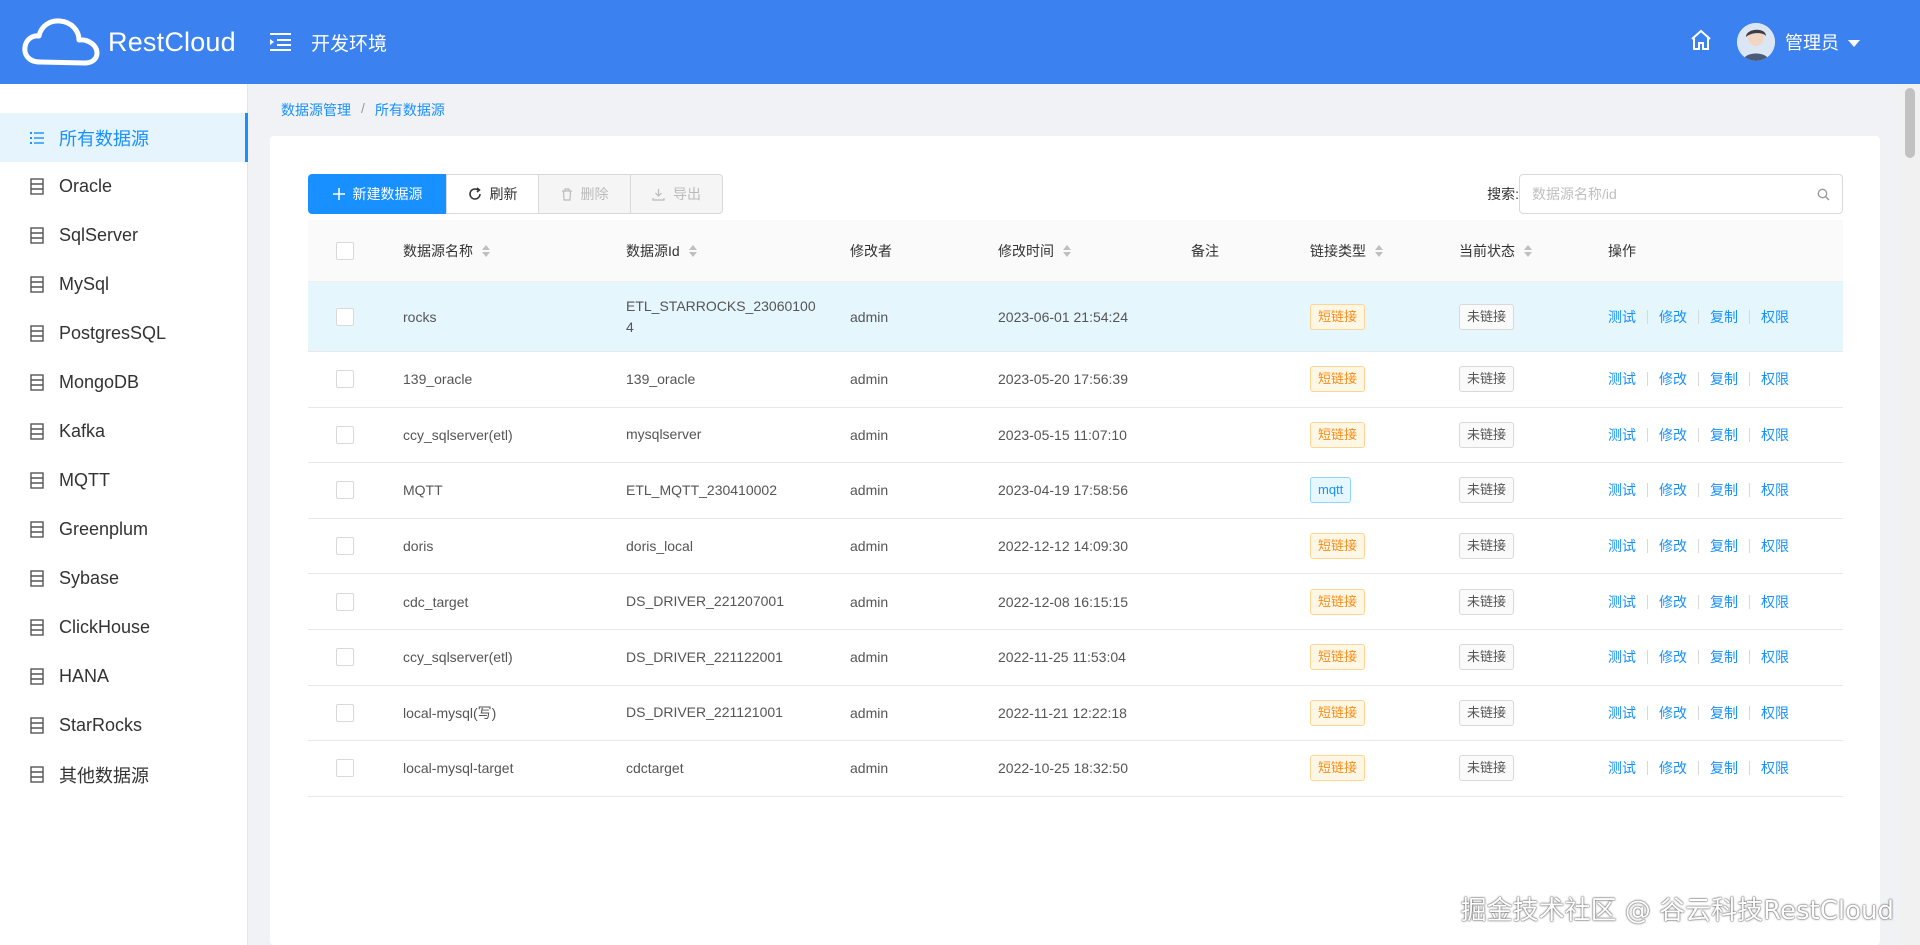 Image resolution: width=1920 pixels, height=945 pixels. Describe the element at coordinates (1910, 123) in the screenshot. I see `scrollbar-thumb` at that location.